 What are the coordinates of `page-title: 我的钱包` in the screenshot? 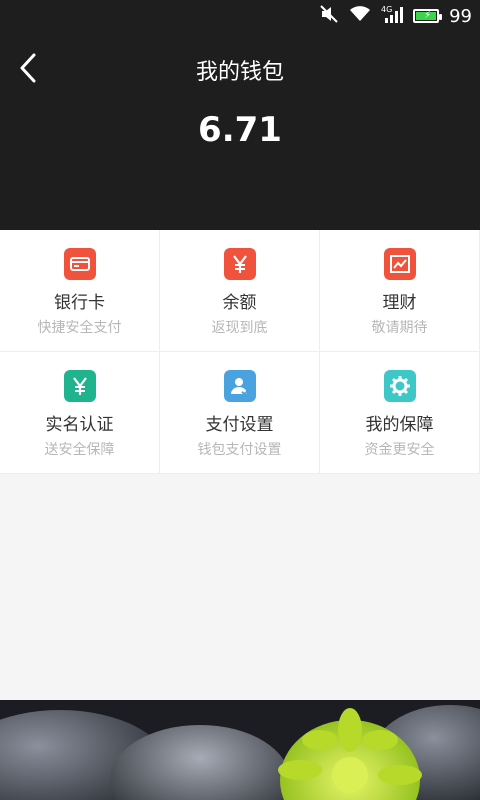 It's located at (239, 72).